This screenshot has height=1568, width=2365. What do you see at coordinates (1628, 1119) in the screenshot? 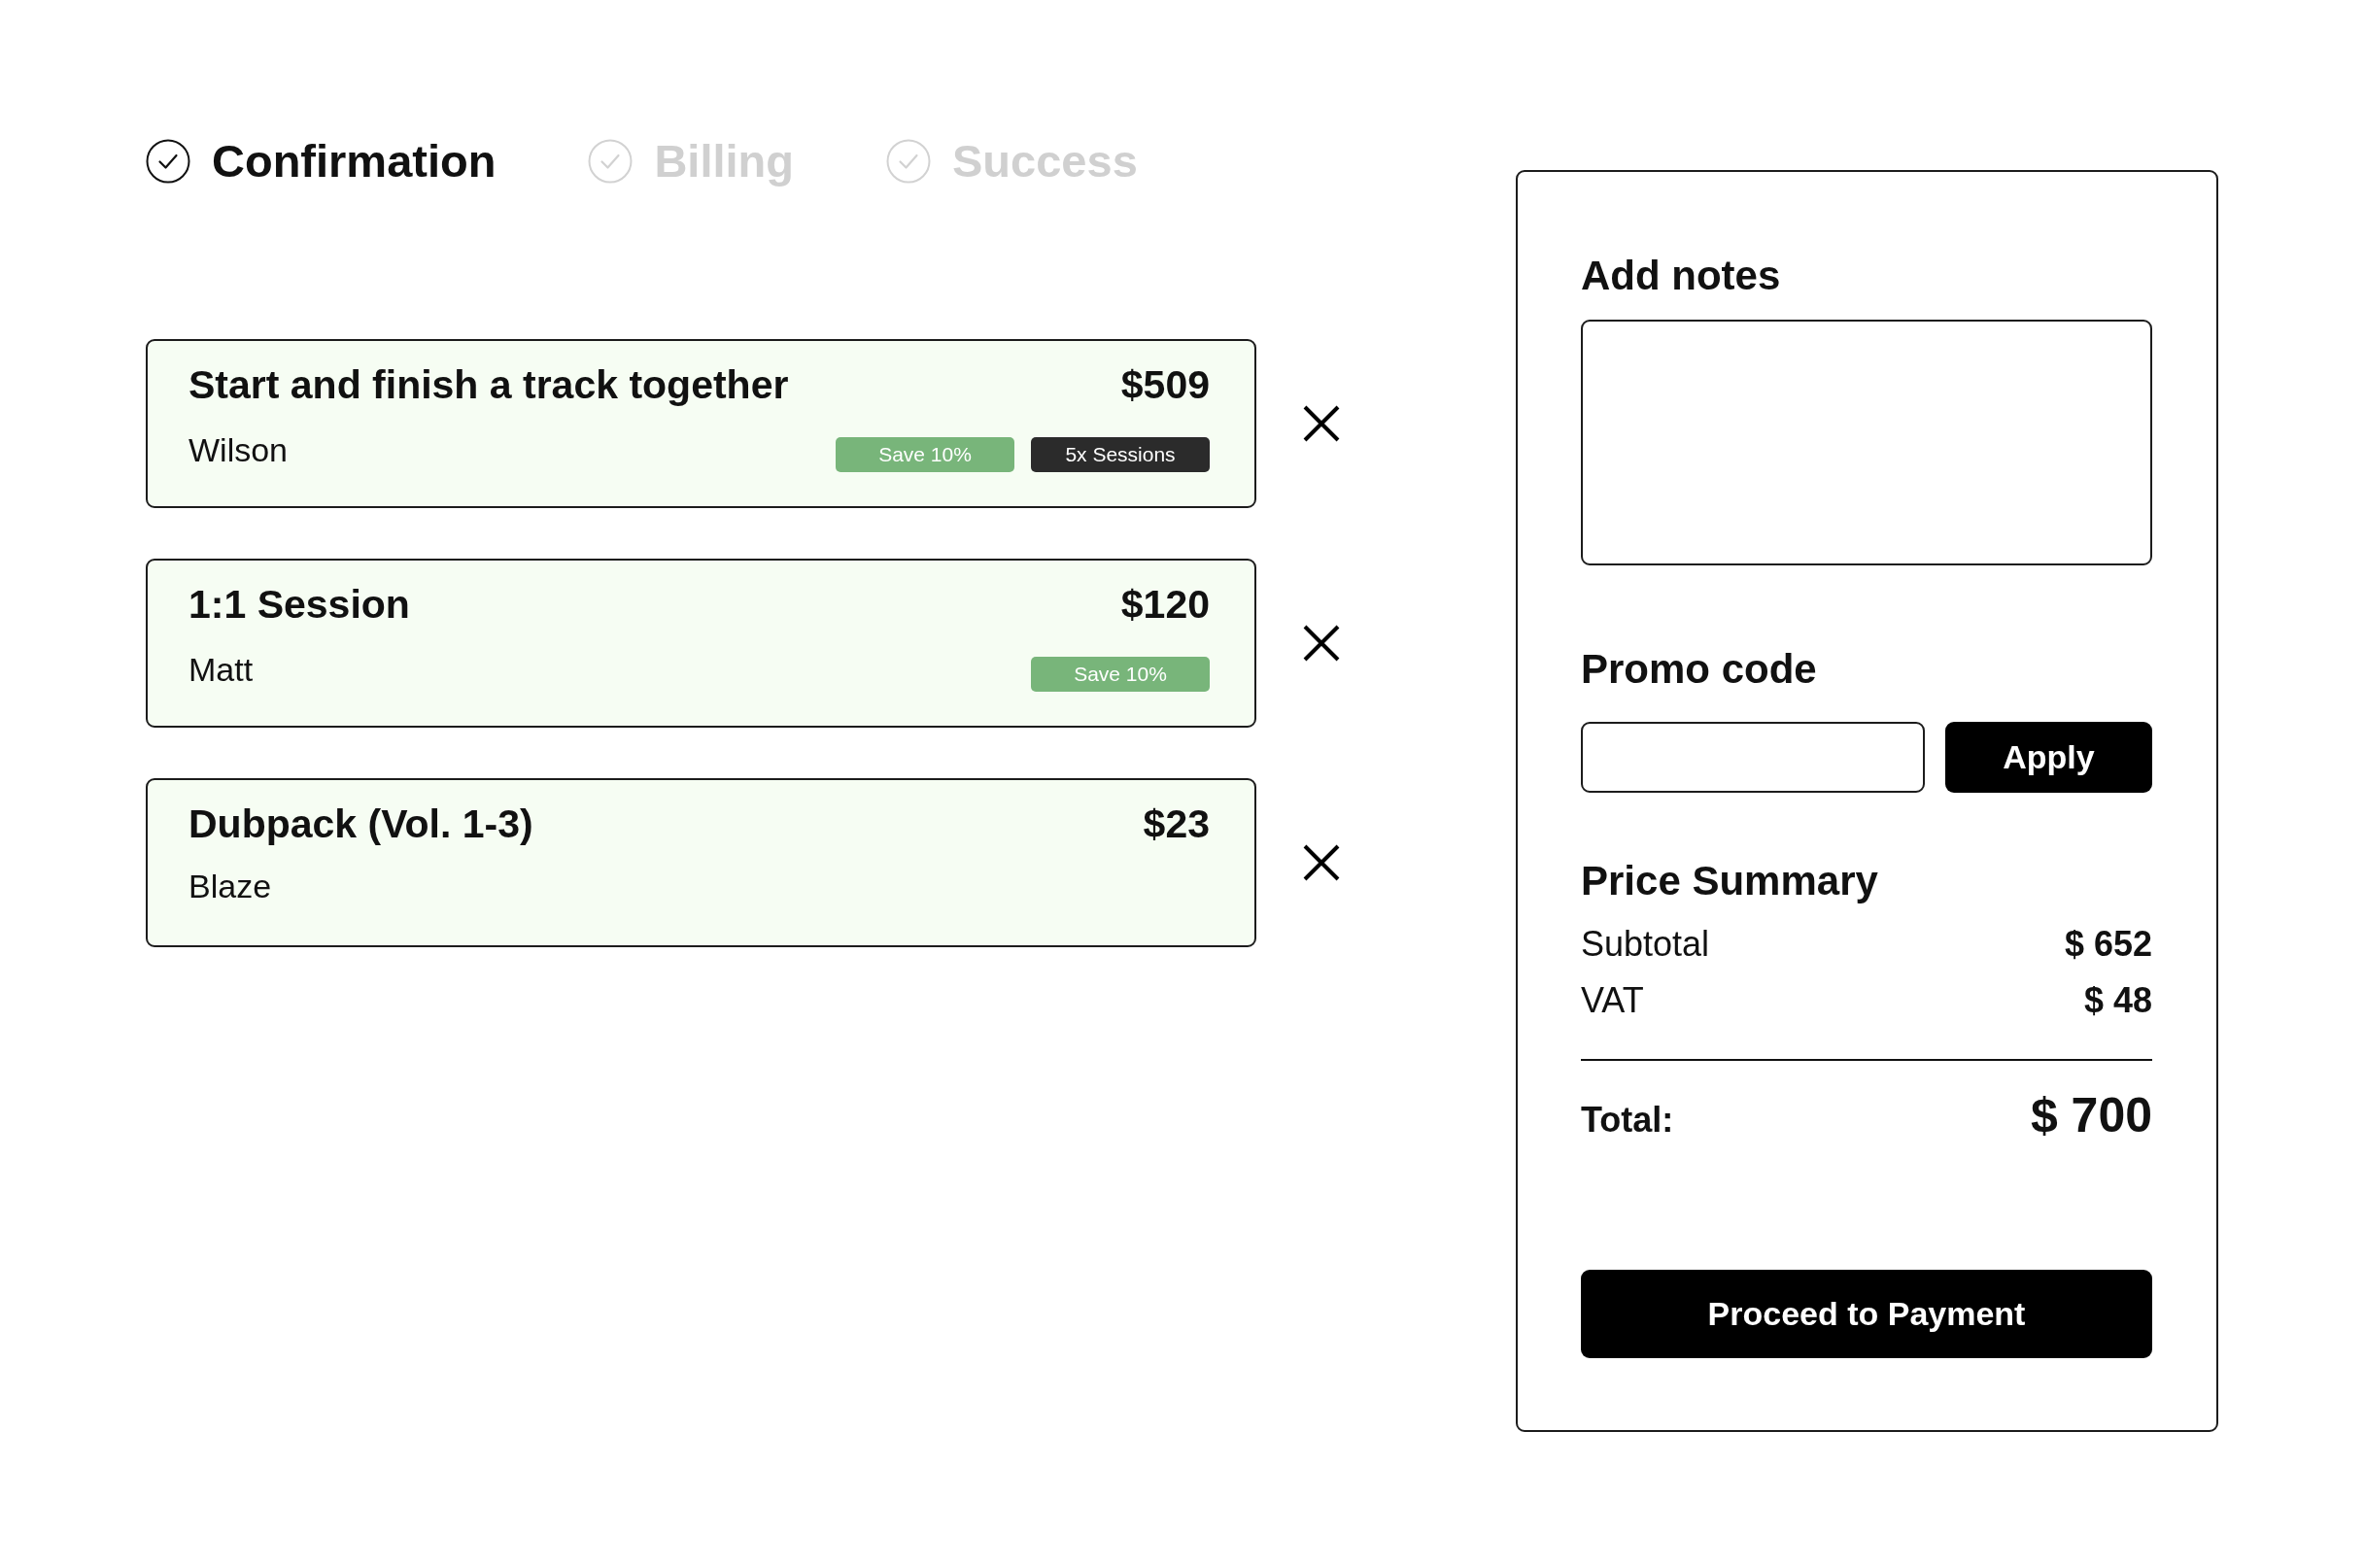
I see `total-label: Total:` at bounding box center [1628, 1119].